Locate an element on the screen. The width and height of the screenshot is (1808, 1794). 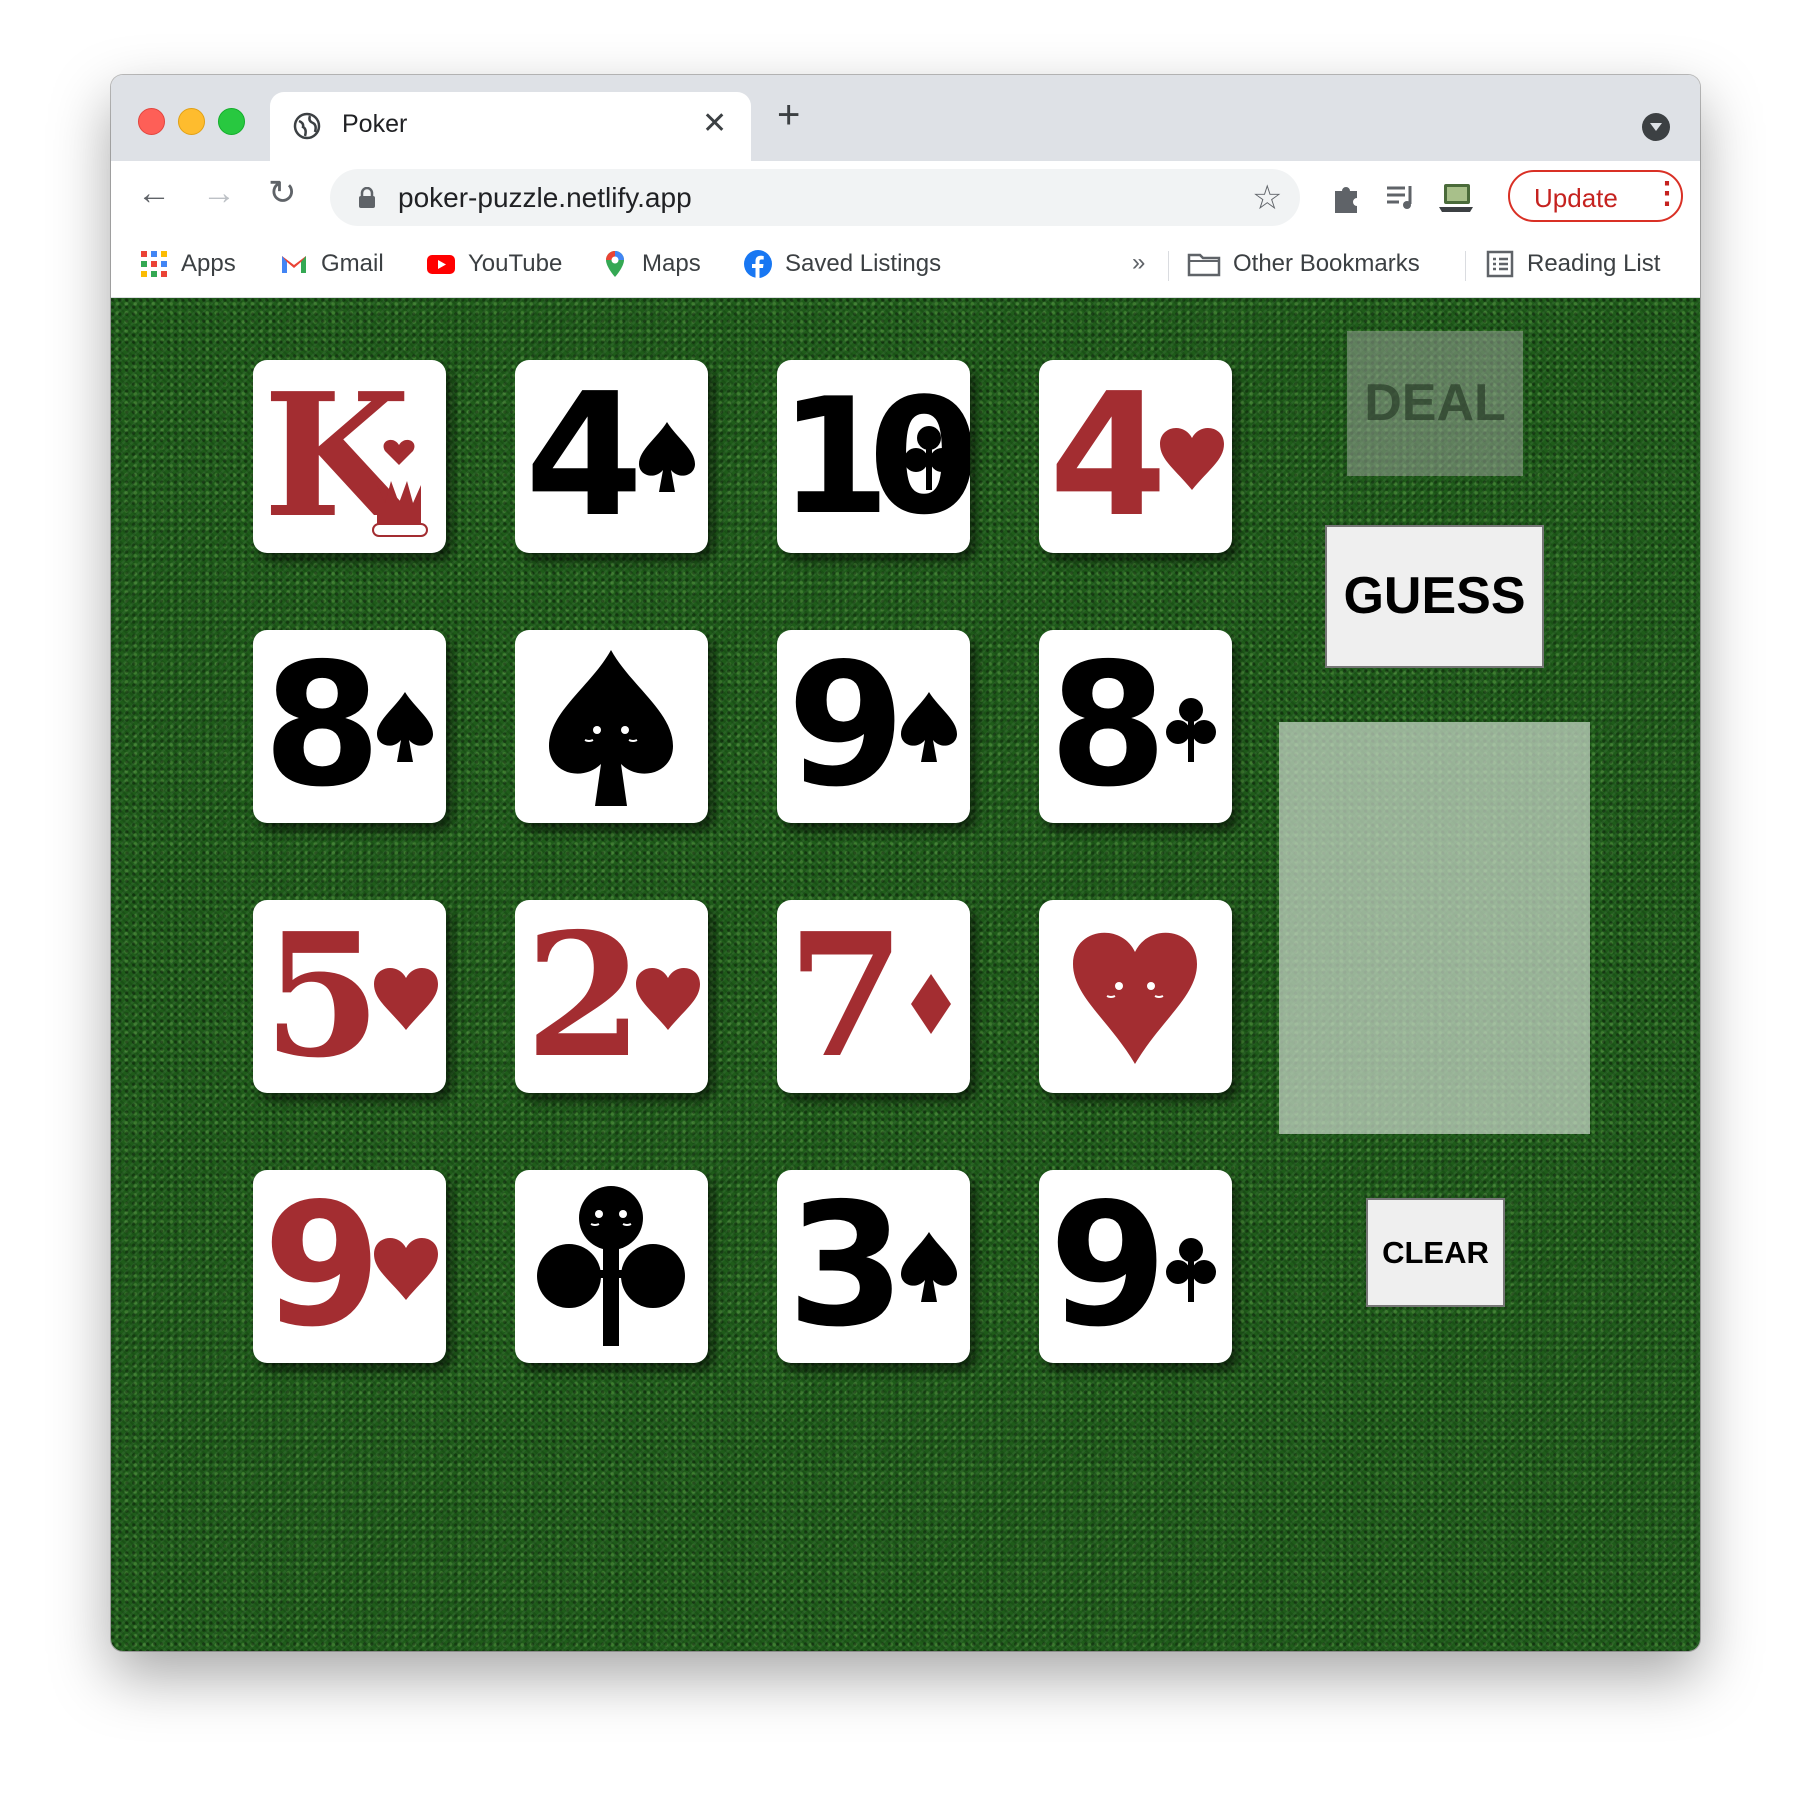
reload-icon: ↻ is located at coordinates (282, 193).